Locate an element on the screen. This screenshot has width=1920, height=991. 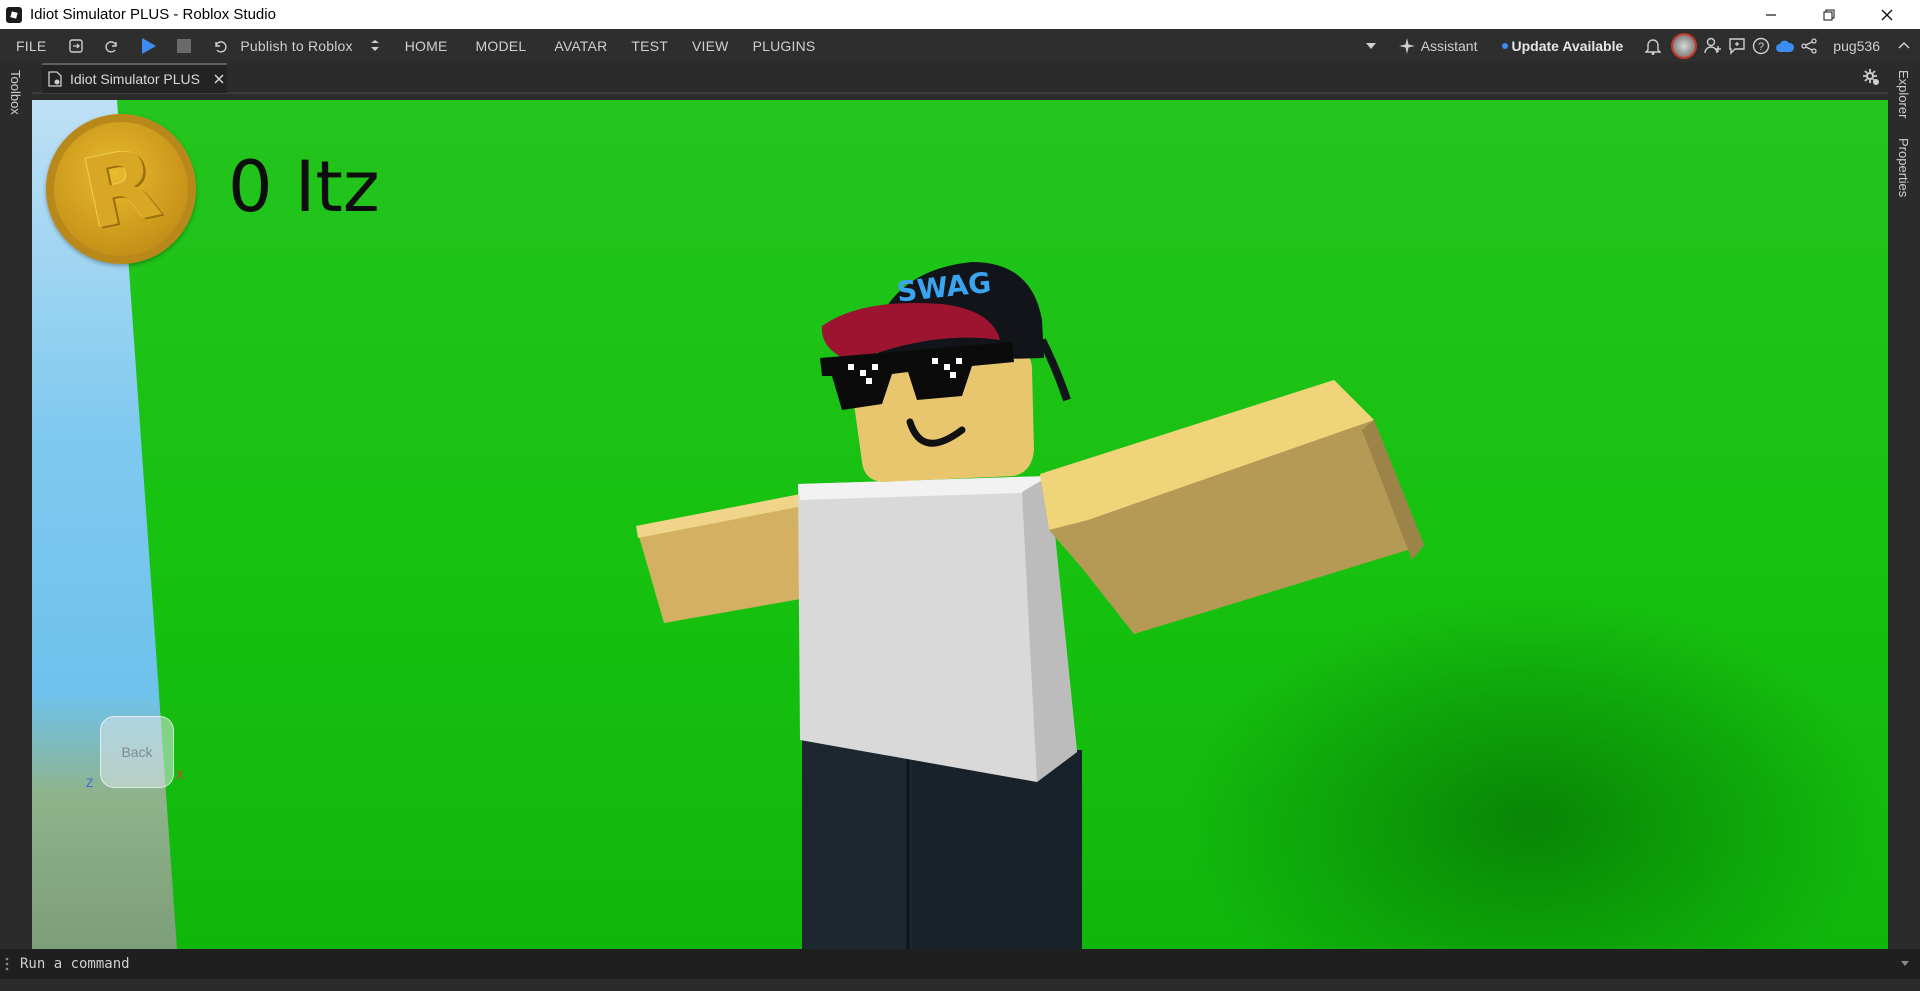
play-icon is located at coordinates (148, 46).